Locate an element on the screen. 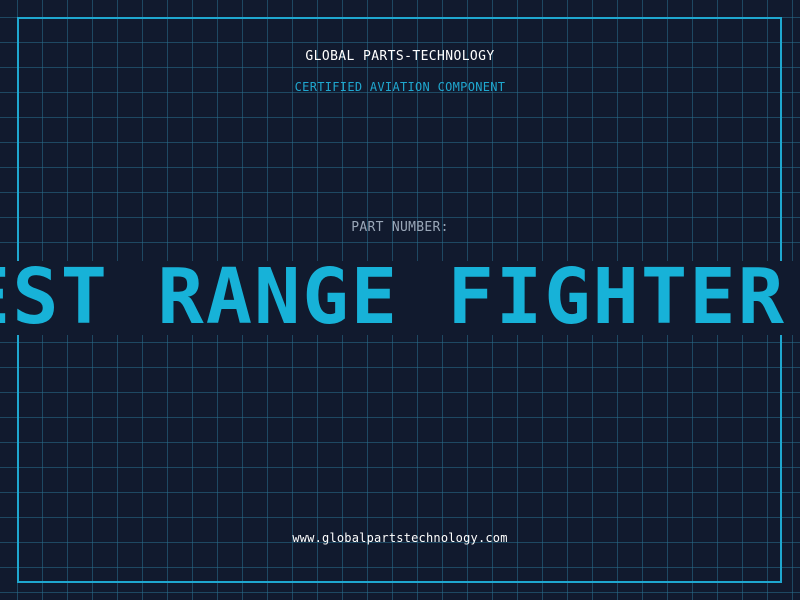 The height and width of the screenshot is (600, 800). company-name: GLOBAL PARTS-TECHNOLOGY is located at coordinates (400, 56).